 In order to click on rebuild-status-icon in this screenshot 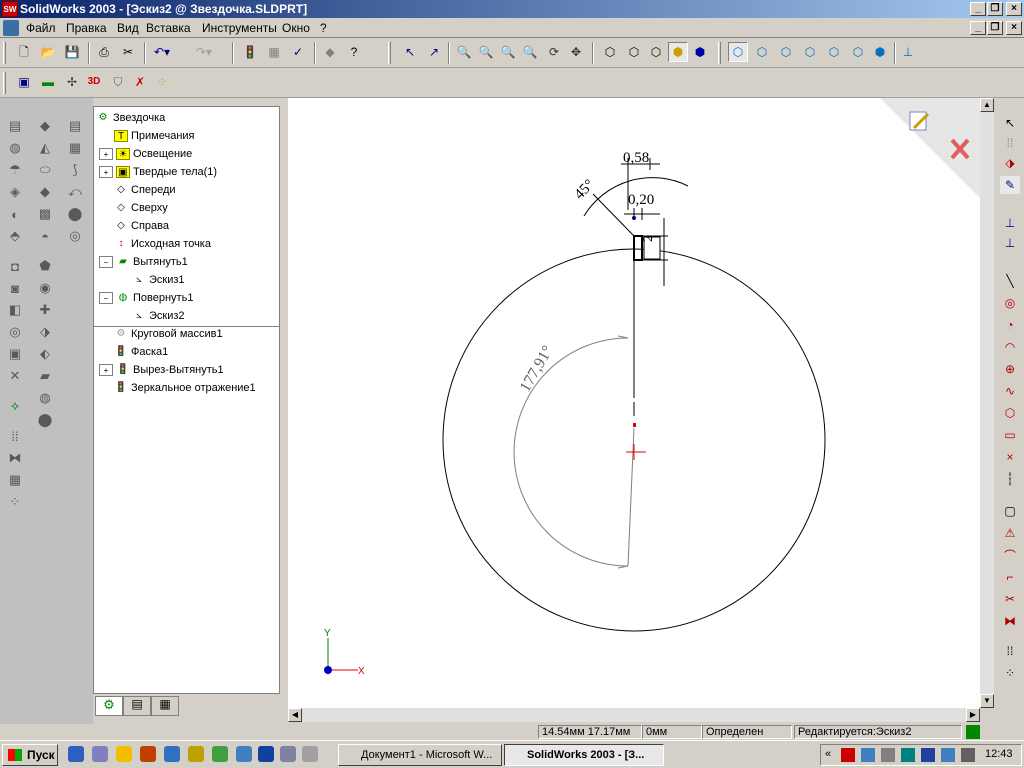, I will do `click(973, 732)`.